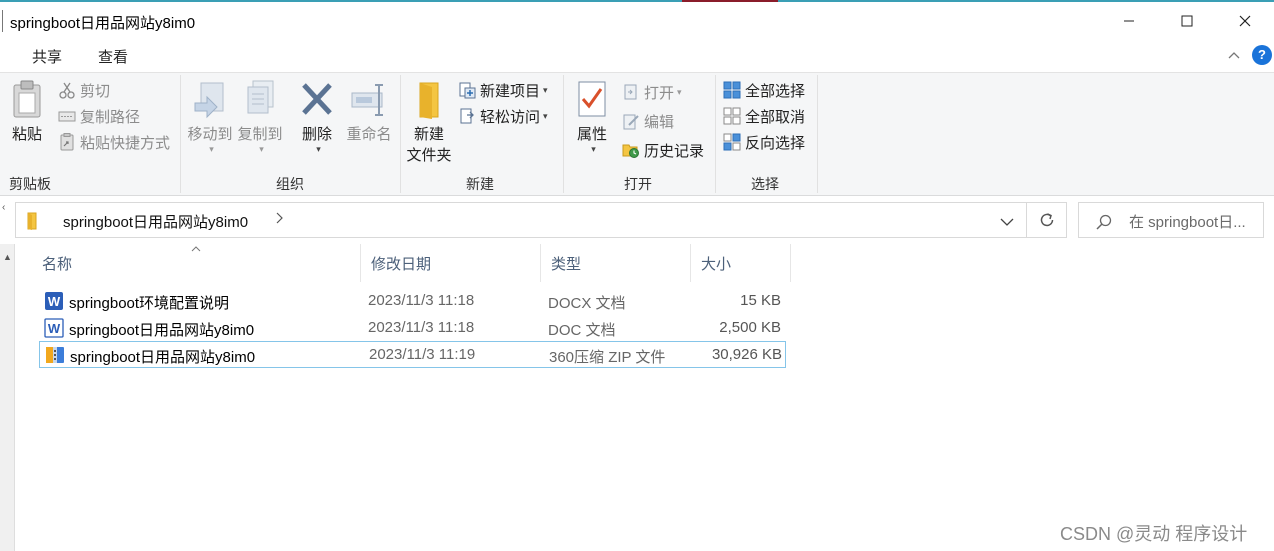  Describe the element at coordinates (155, 221) in the screenshot. I see `breadcrumb: springboot日用品网站y8im0` at that location.